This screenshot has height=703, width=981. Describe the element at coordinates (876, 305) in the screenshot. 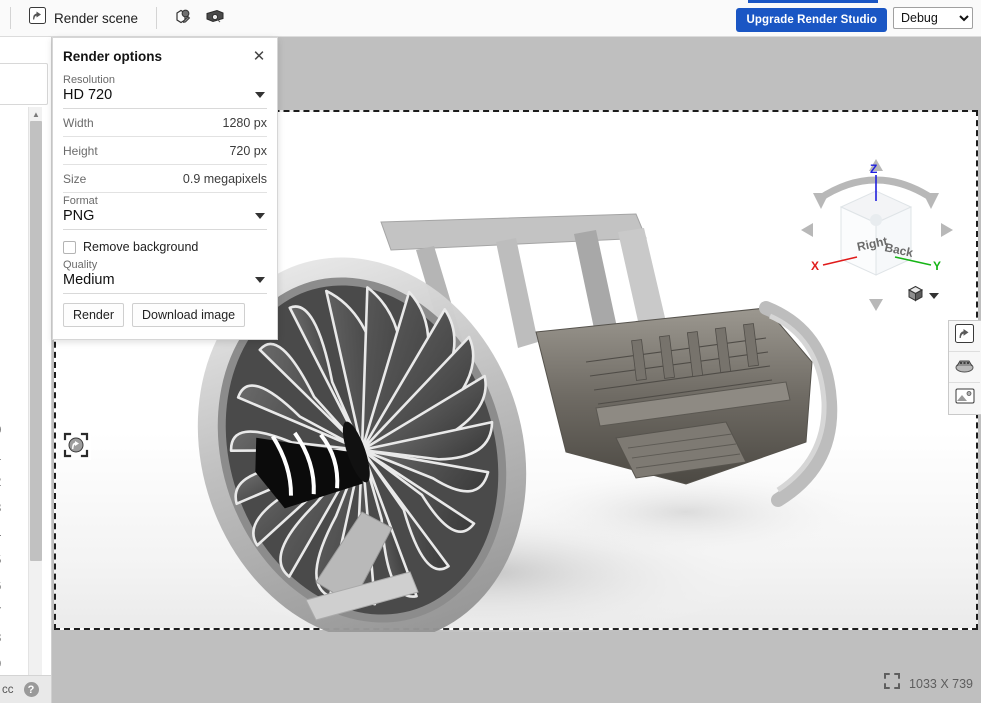

I see `rotate-down-arrow-icon` at that location.